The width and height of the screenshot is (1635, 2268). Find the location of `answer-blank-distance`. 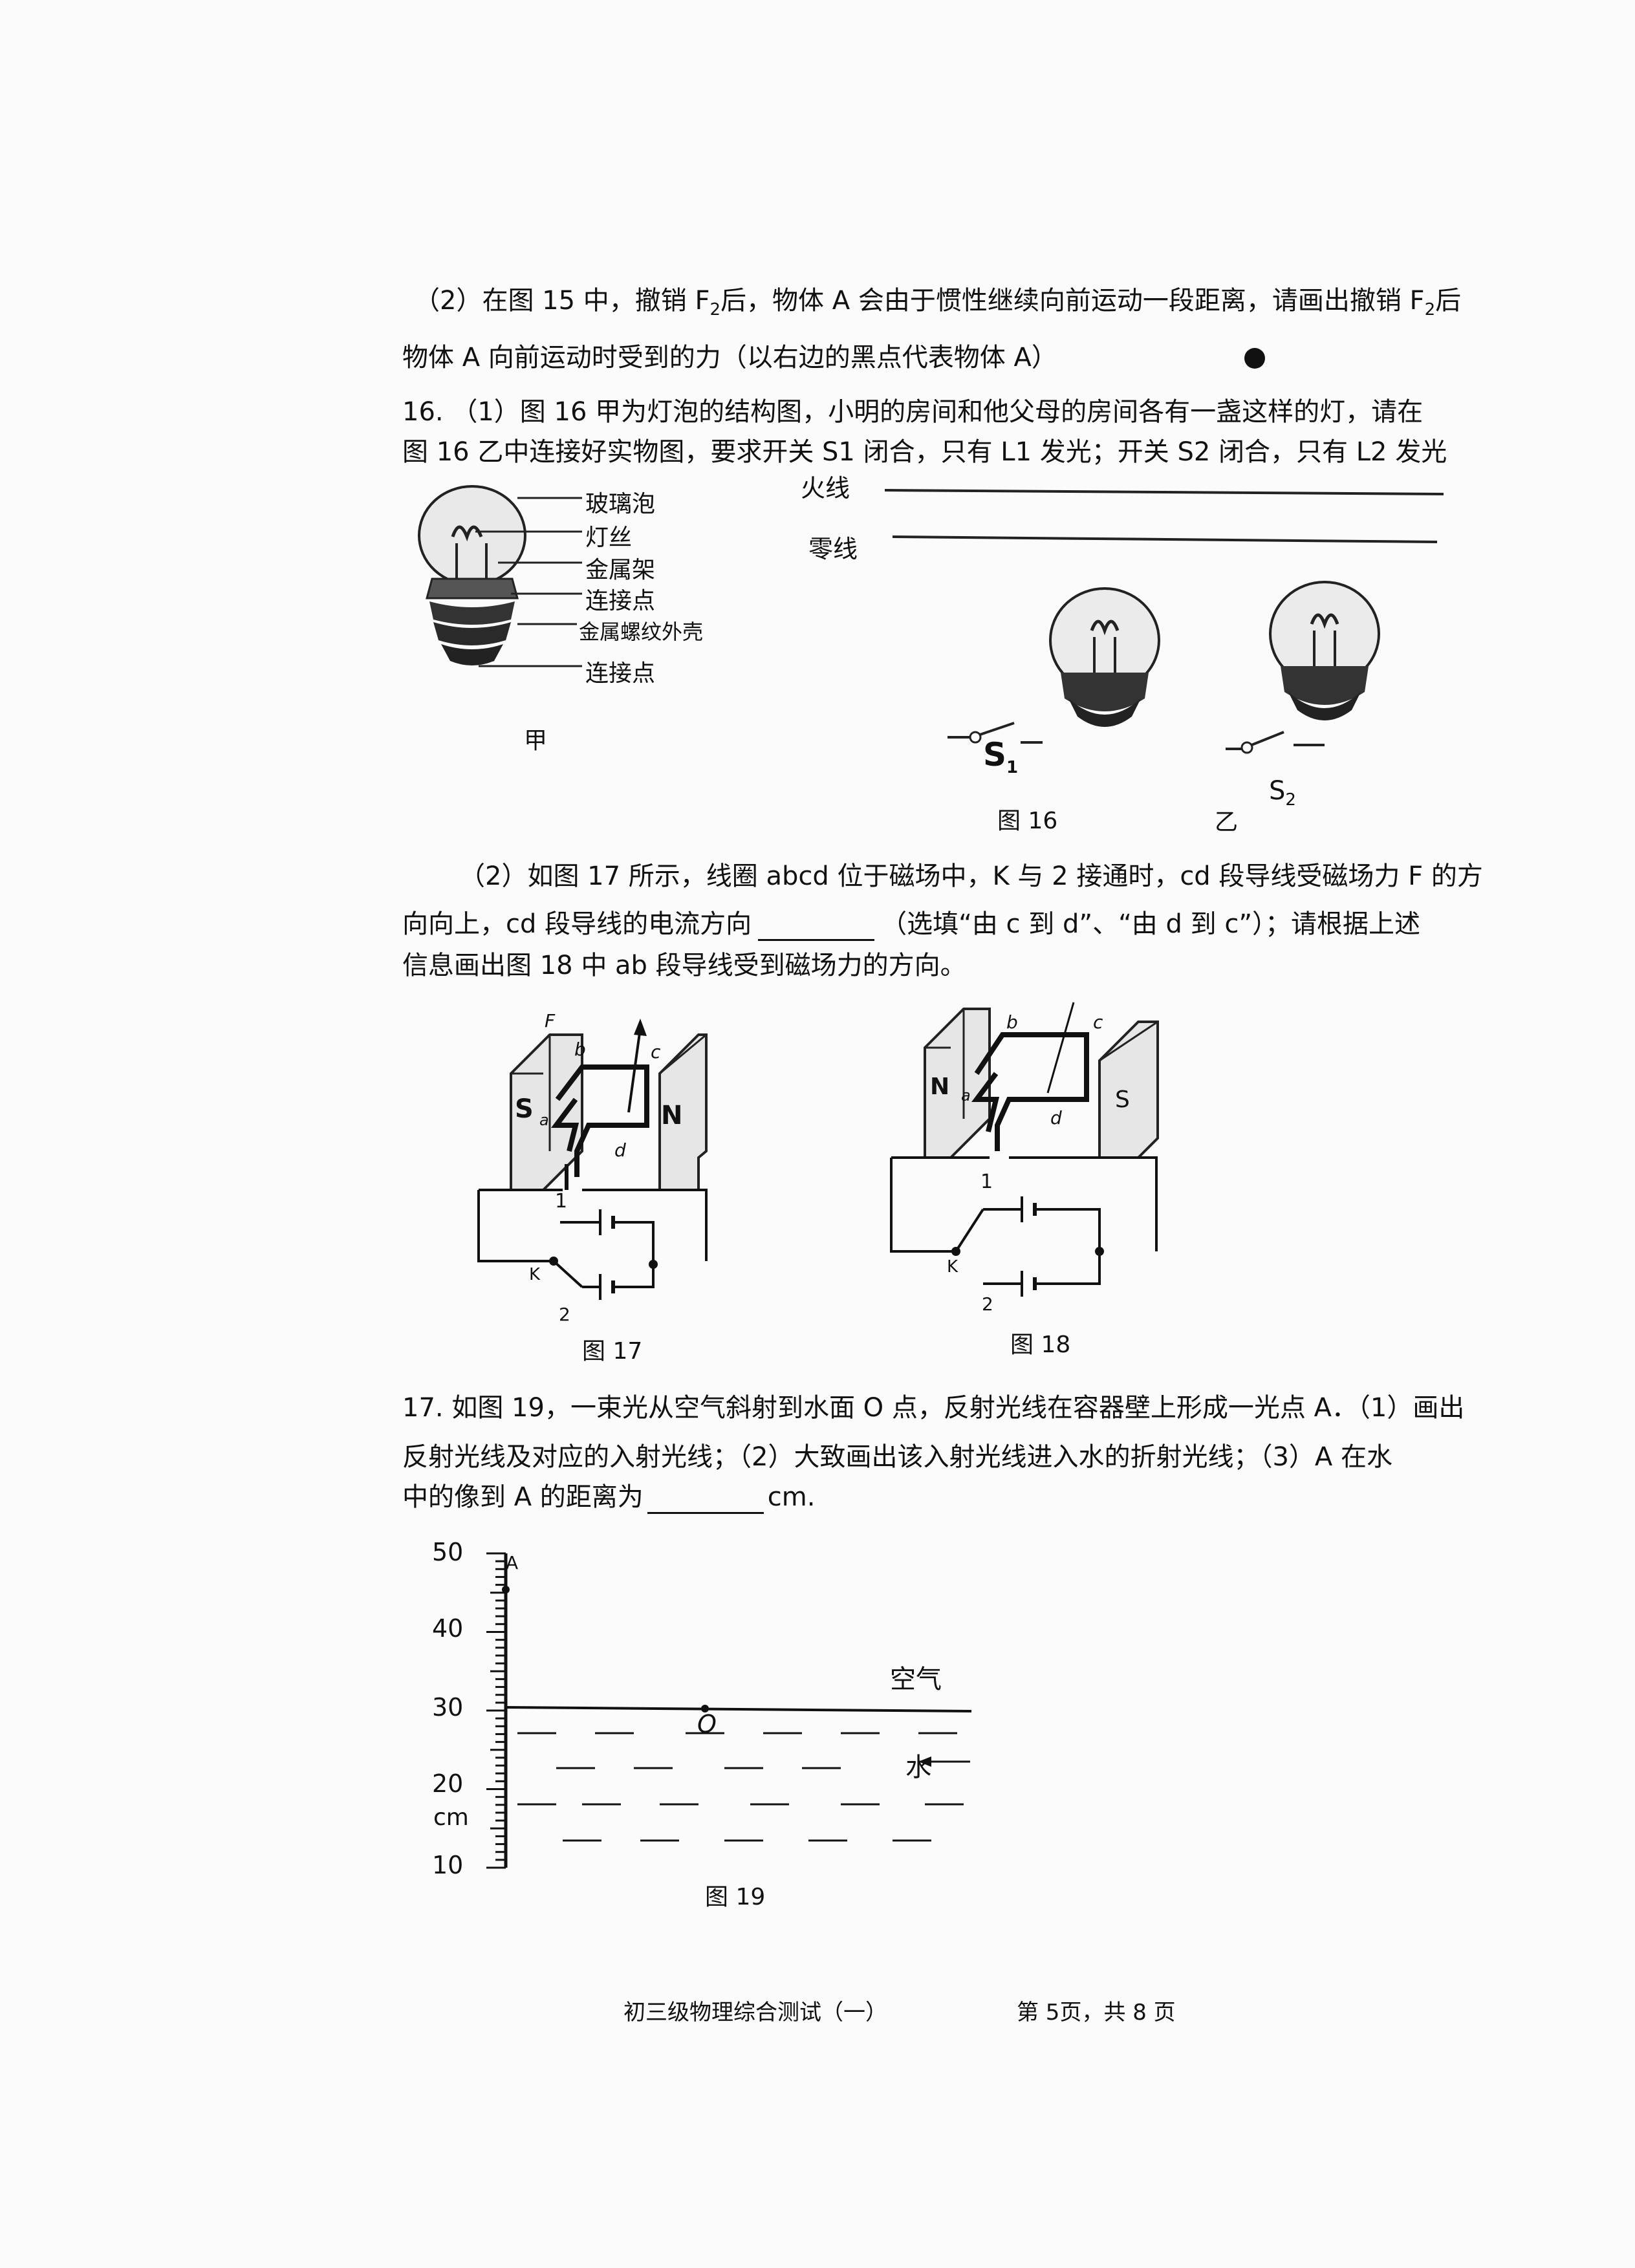

answer-blank-distance is located at coordinates (705, 1498).